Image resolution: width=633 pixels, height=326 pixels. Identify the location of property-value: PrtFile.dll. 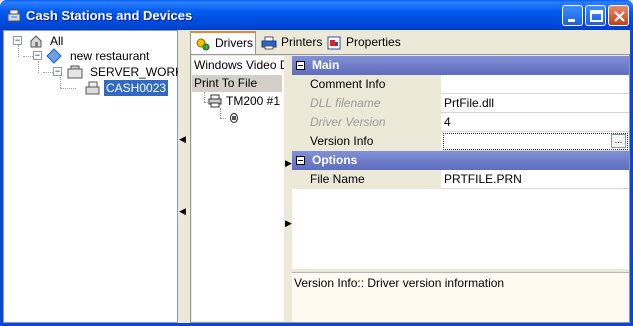
(535, 103).